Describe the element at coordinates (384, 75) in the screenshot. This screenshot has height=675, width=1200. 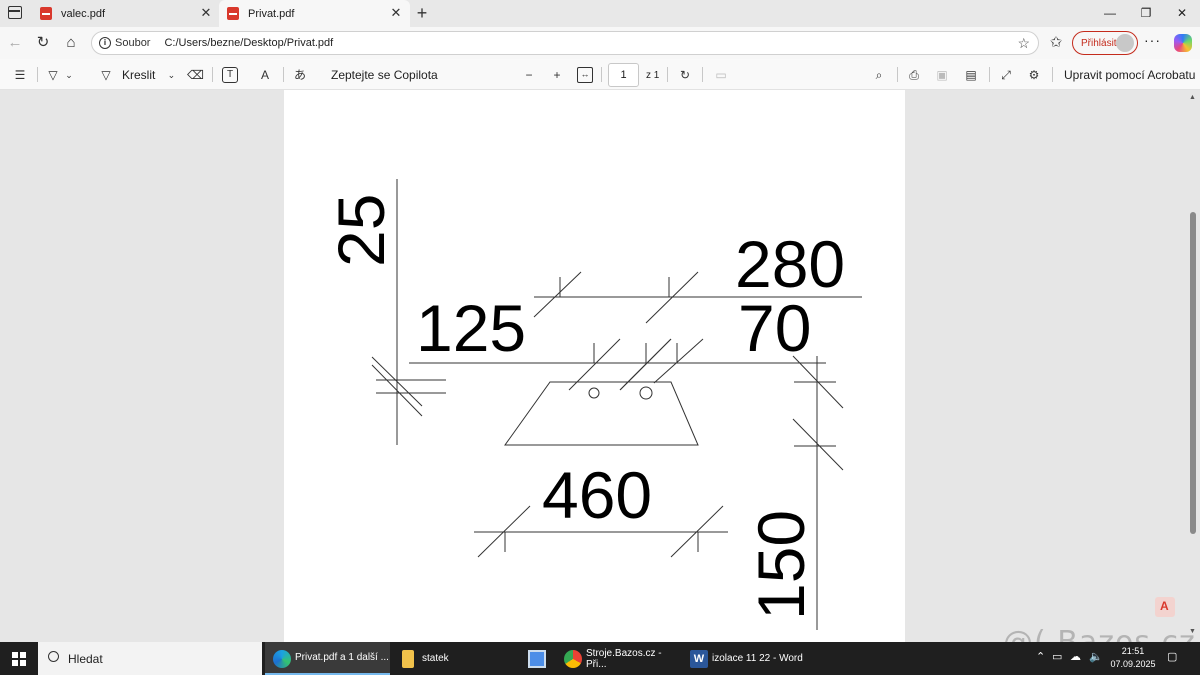
I see `ask-copilot-button: Zeptejte se Copilota` at that location.